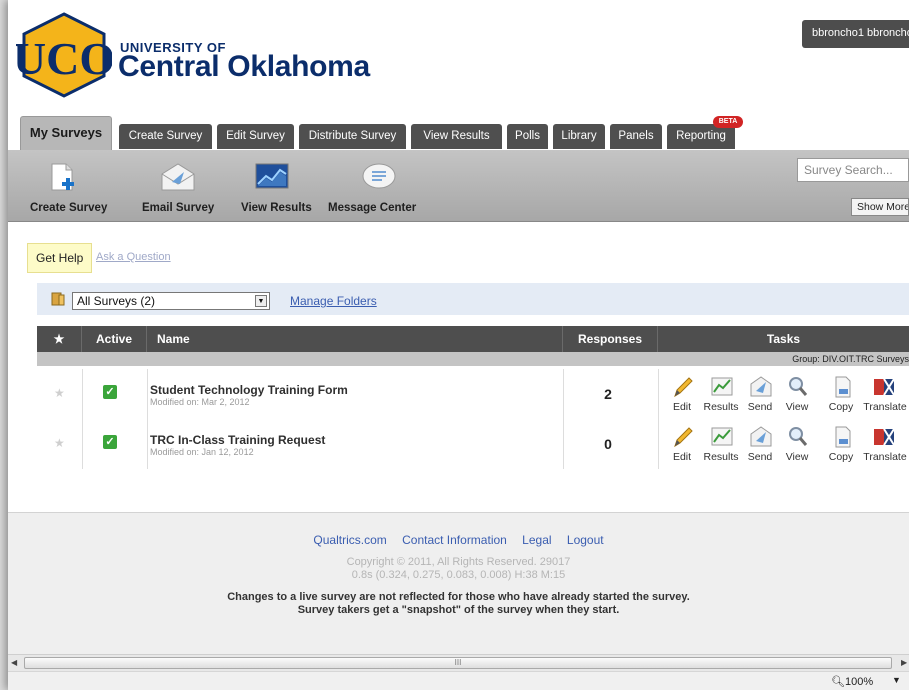 Image resolution: width=909 pixels, height=690 pixels. What do you see at coordinates (237, 440) in the screenshot?
I see `survey-name: TRC In-Class Training Request` at bounding box center [237, 440].